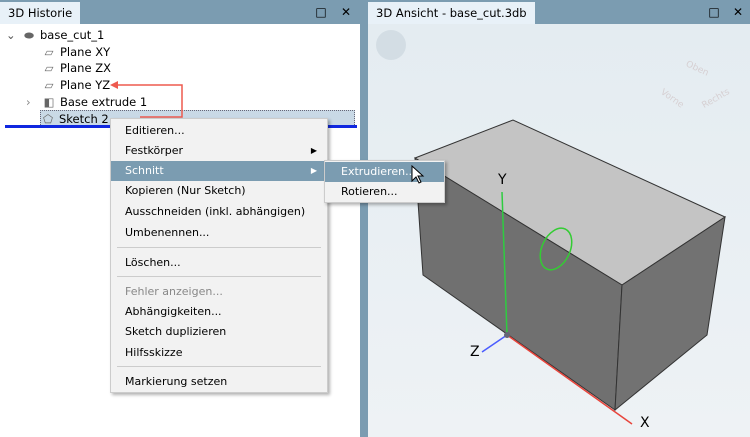 The height and width of the screenshot is (437, 750). What do you see at coordinates (219, 353) in the screenshot?
I see `menu-item-hilfsskizze: Hilfsskizze` at bounding box center [219, 353].